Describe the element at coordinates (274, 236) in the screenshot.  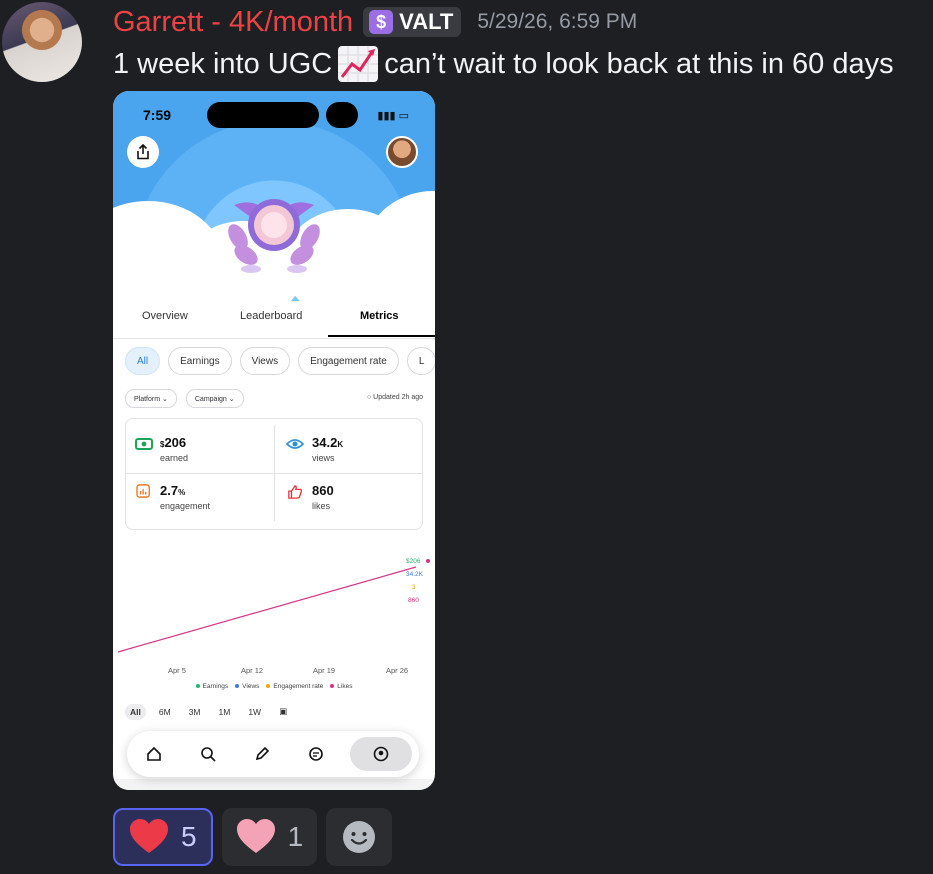
I see `rank-badge-icon` at that location.